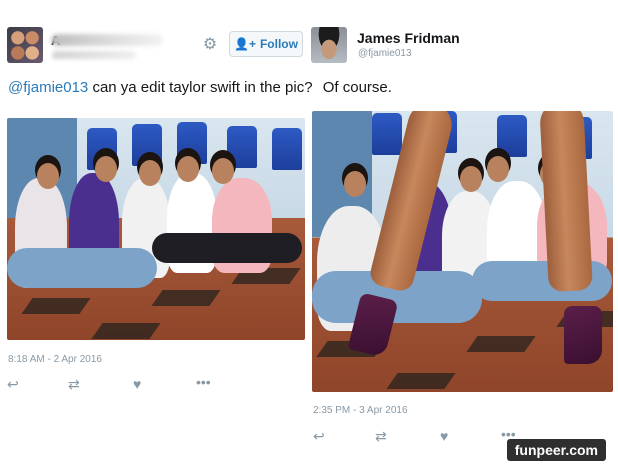 The image size is (618, 468). I want to click on user-name: James Fridman, so click(408, 38).